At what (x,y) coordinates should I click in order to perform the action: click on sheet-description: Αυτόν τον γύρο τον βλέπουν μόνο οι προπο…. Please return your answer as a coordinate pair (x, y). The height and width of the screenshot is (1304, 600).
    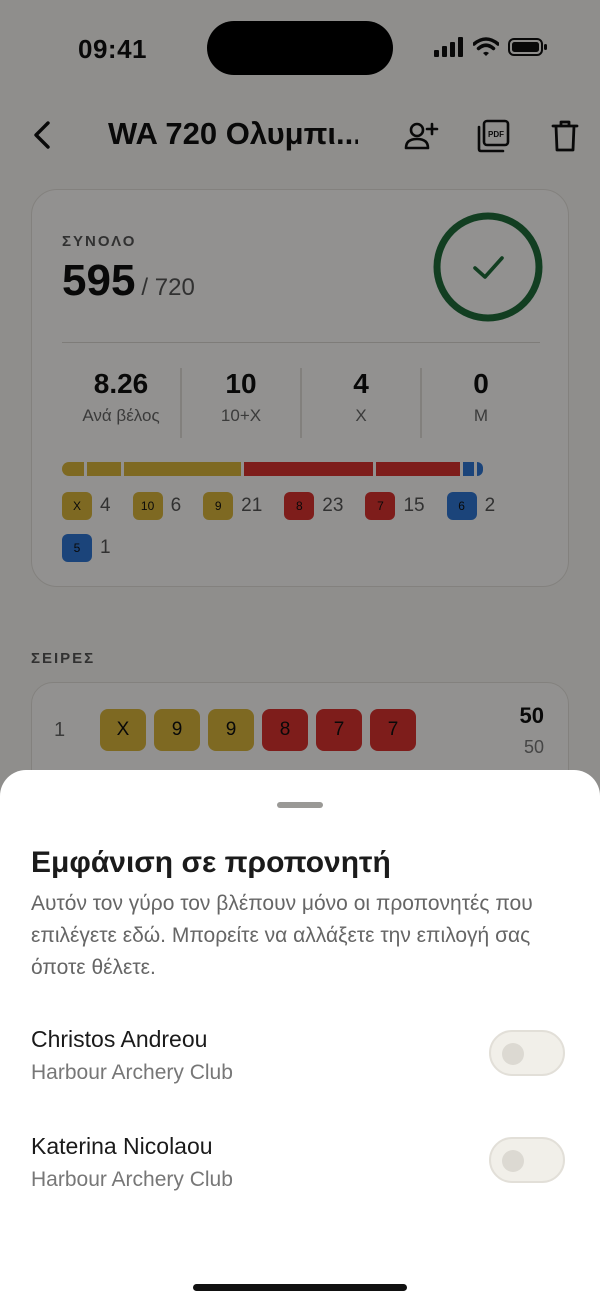
    Looking at the image, I should click on (282, 935).